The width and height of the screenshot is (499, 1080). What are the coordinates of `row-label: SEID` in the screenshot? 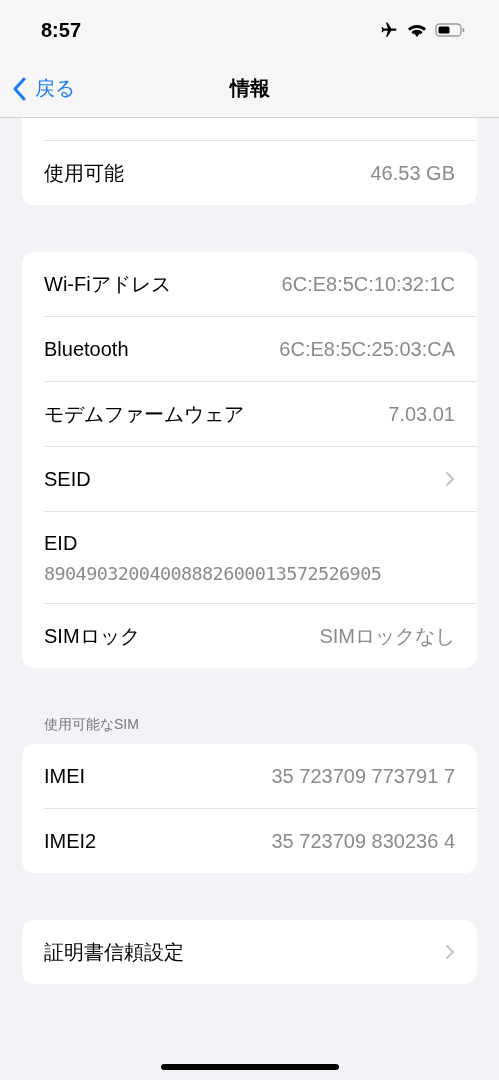 It's located at (67, 479).